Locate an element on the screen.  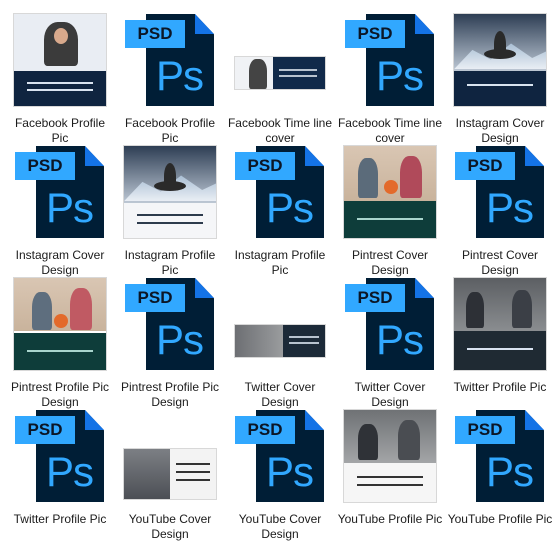
file-item: YouTube Cover Design is located at coordinates (170, 473).